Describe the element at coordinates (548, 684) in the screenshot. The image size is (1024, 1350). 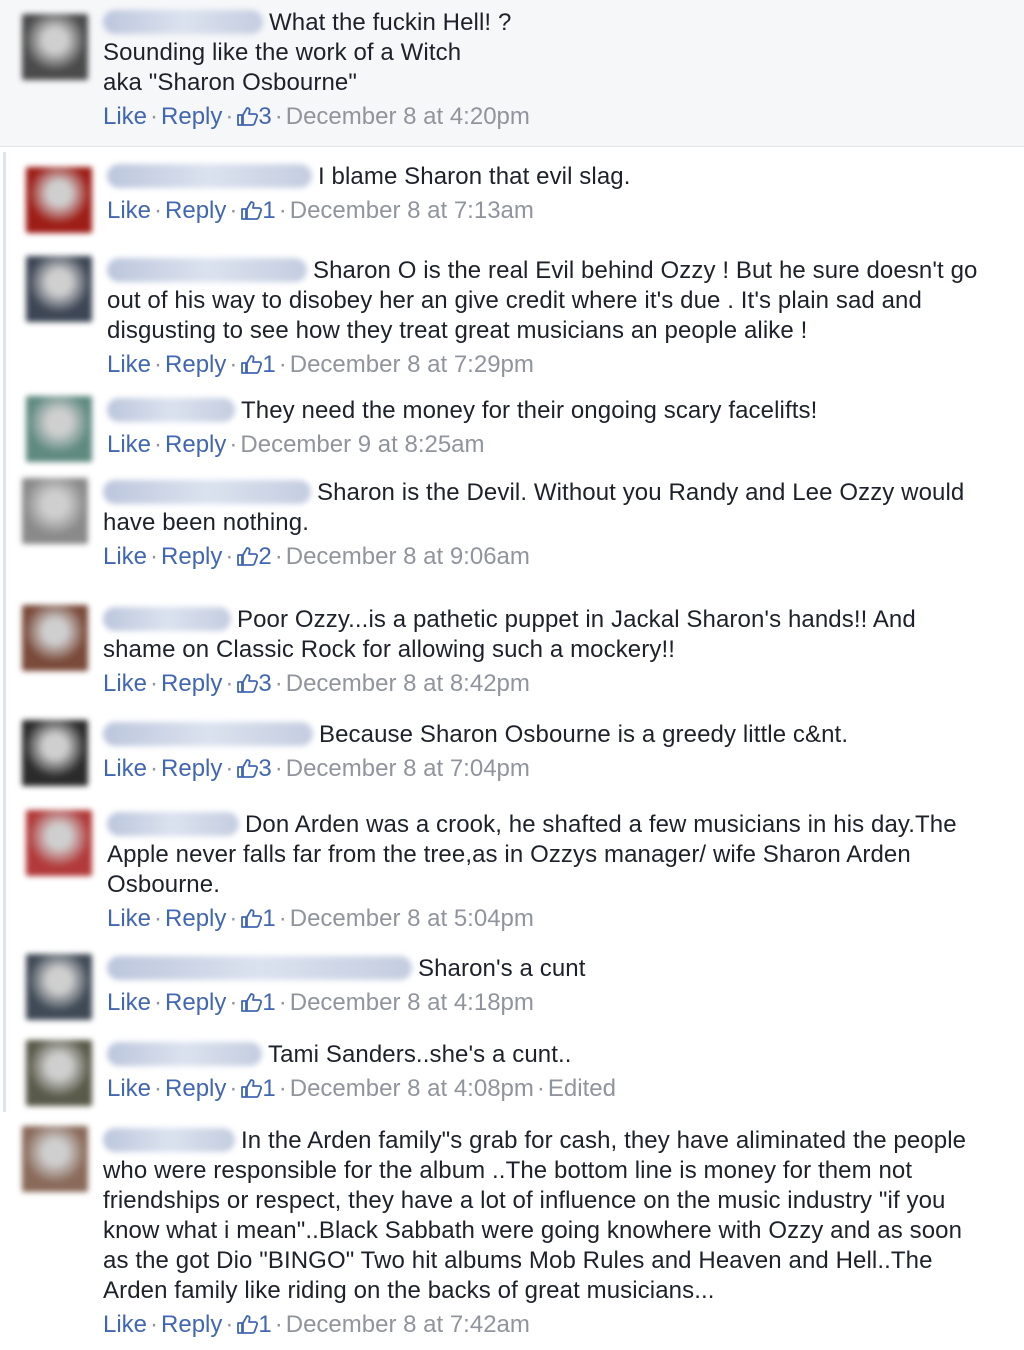
I see `comment-actions: Like · Reply · 3 · December 8 at 8:42pm` at that location.